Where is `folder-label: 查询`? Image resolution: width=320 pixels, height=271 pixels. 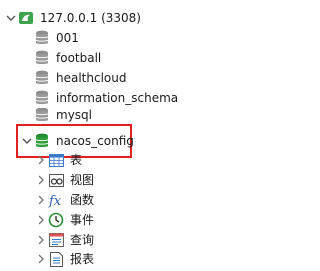 folder-label: 查询 is located at coordinates (82, 240).